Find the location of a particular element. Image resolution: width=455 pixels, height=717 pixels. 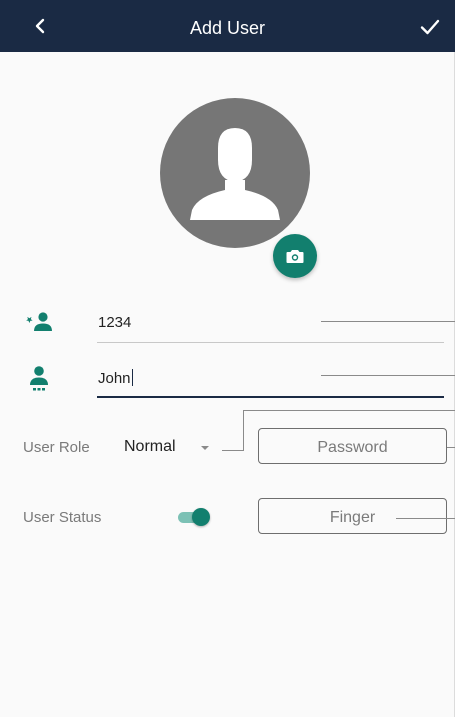

user-id-input: 1234 is located at coordinates (114, 322).